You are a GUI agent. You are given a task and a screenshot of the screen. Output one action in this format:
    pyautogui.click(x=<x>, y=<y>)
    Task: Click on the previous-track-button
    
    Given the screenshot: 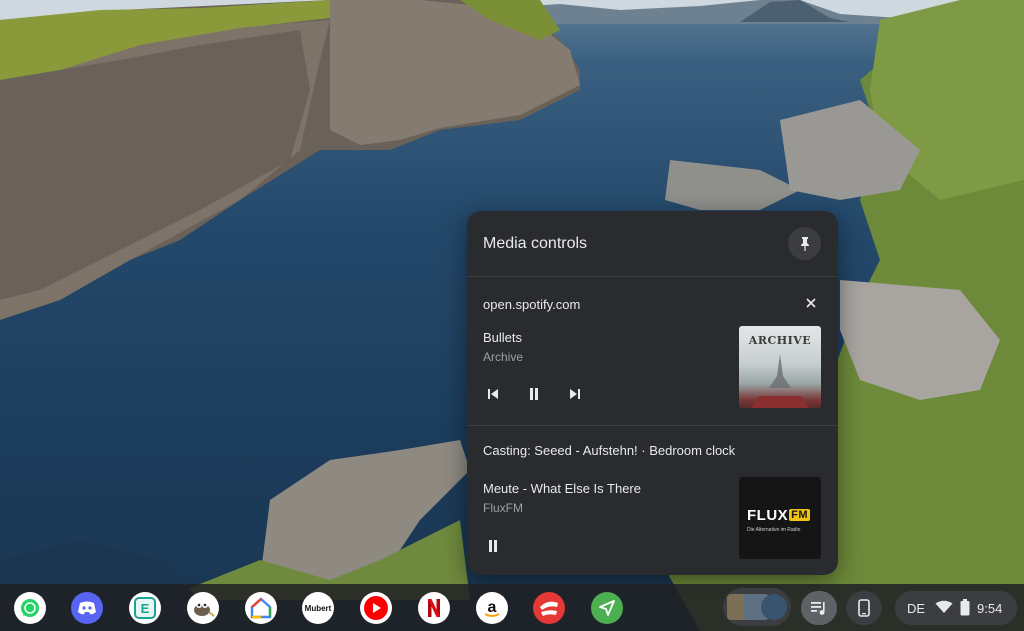 What is the action you would take?
    pyautogui.click(x=493, y=394)
    